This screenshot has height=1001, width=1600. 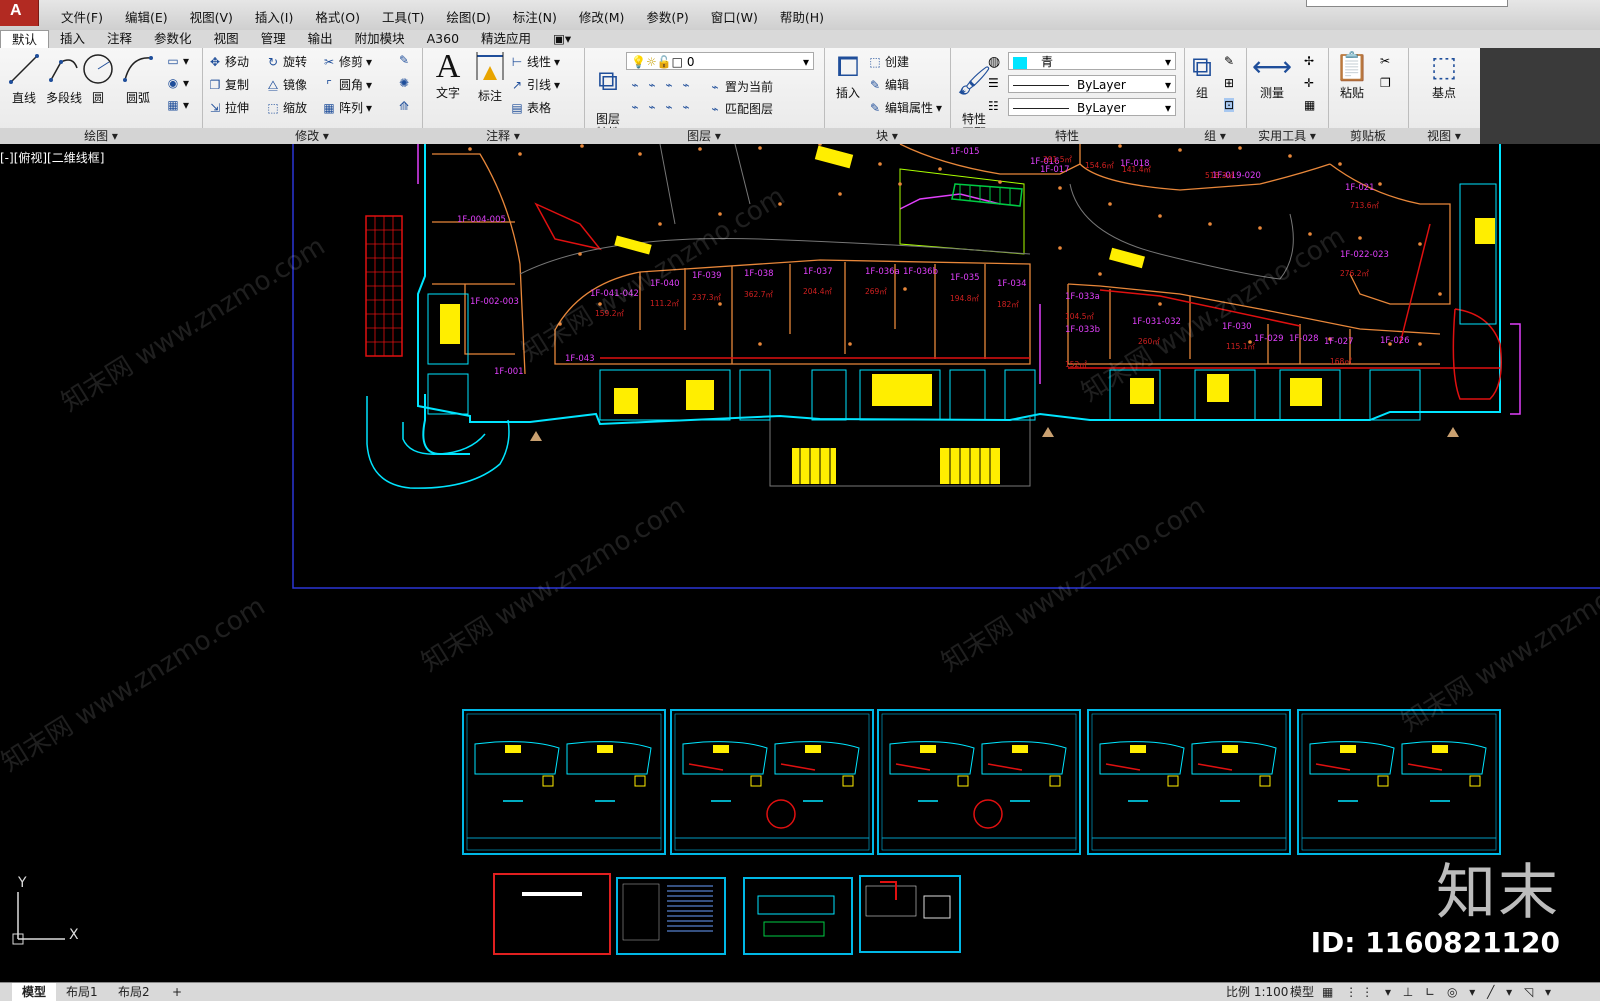 What do you see at coordinates (19, 13) in the screenshot?
I see `app-logo-icon: A` at bounding box center [19, 13].